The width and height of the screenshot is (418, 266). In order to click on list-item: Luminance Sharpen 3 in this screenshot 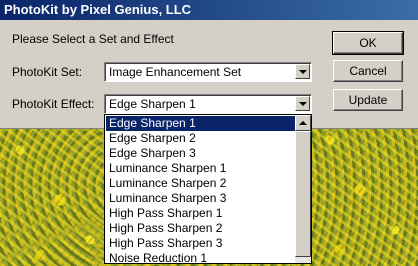, I will do `click(200, 198)`.